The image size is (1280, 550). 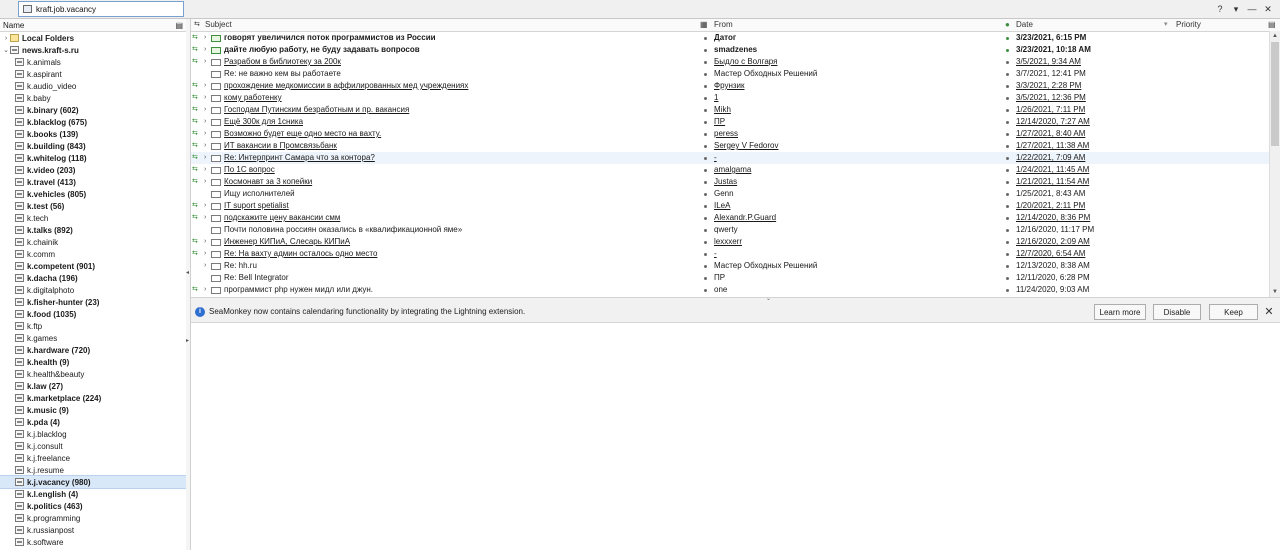 What do you see at coordinates (93, 482) in the screenshot?
I see `folder-item: k.j.vacancy (980)` at bounding box center [93, 482].